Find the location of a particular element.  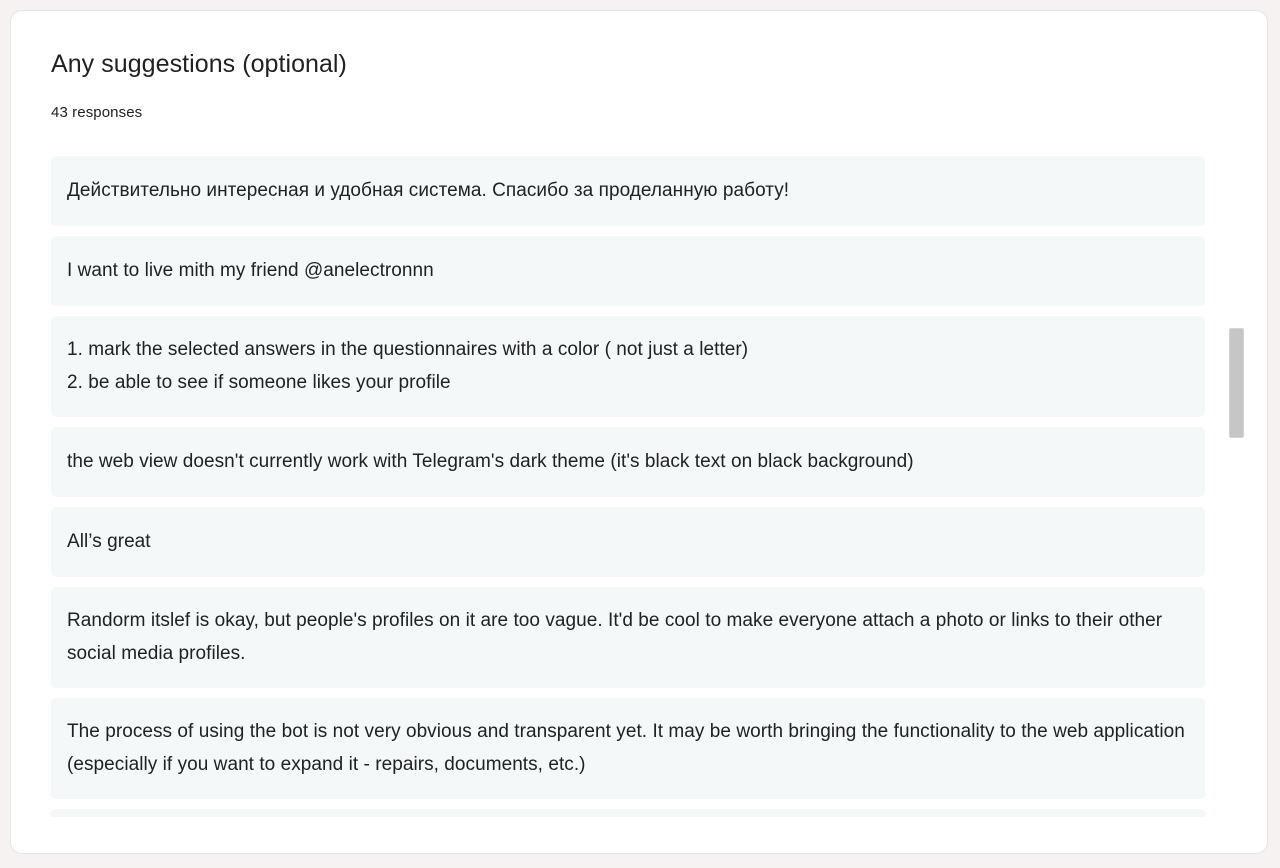

page-title: Any suggestions (optional) is located at coordinates (199, 64).